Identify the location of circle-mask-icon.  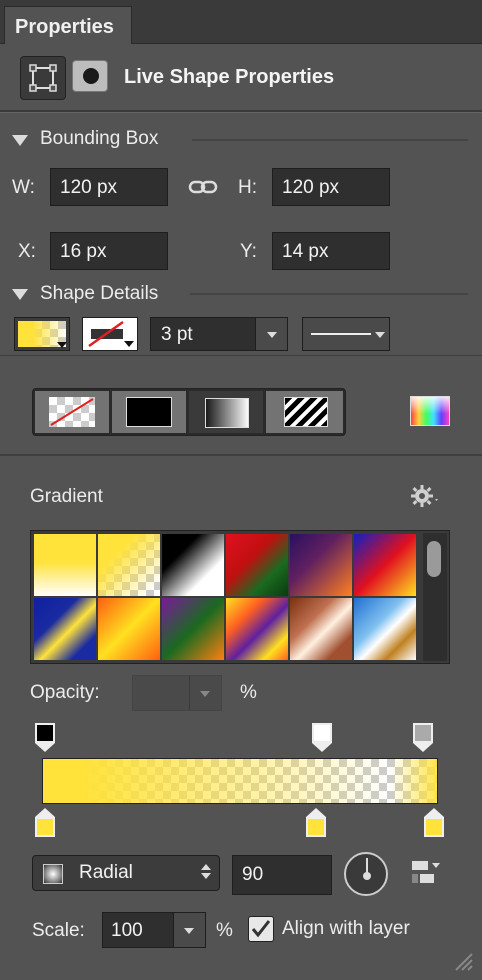
(91, 76).